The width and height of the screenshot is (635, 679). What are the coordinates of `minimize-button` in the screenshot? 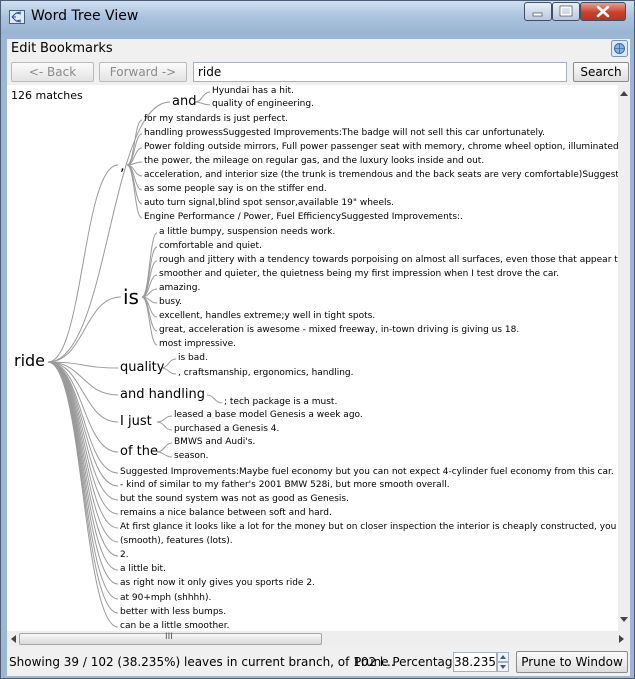 It's located at (538, 11).